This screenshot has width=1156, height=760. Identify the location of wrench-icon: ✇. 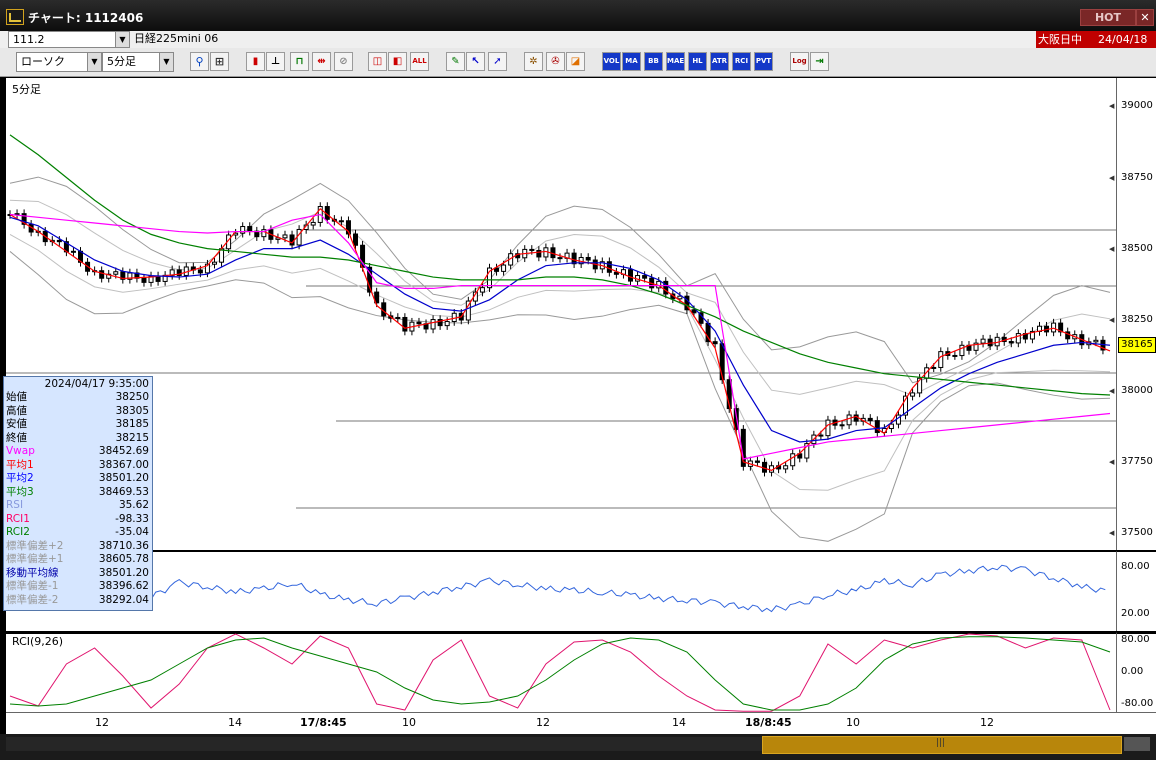
(555, 61).